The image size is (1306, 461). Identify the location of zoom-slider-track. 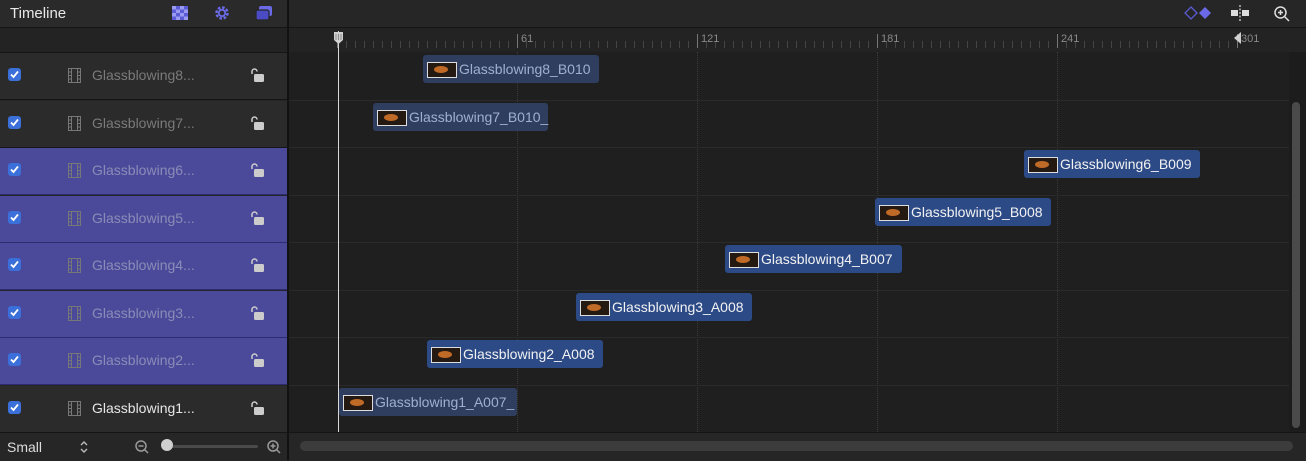
(211, 446).